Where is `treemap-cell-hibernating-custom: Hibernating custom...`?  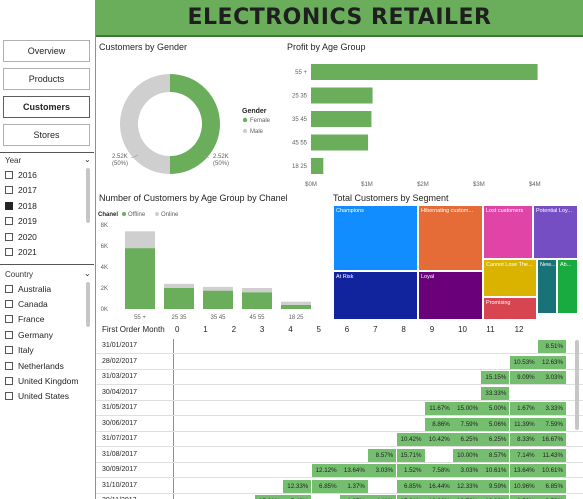 treemap-cell-hibernating-custom: Hibernating custom... is located at coordinates (450, 238).